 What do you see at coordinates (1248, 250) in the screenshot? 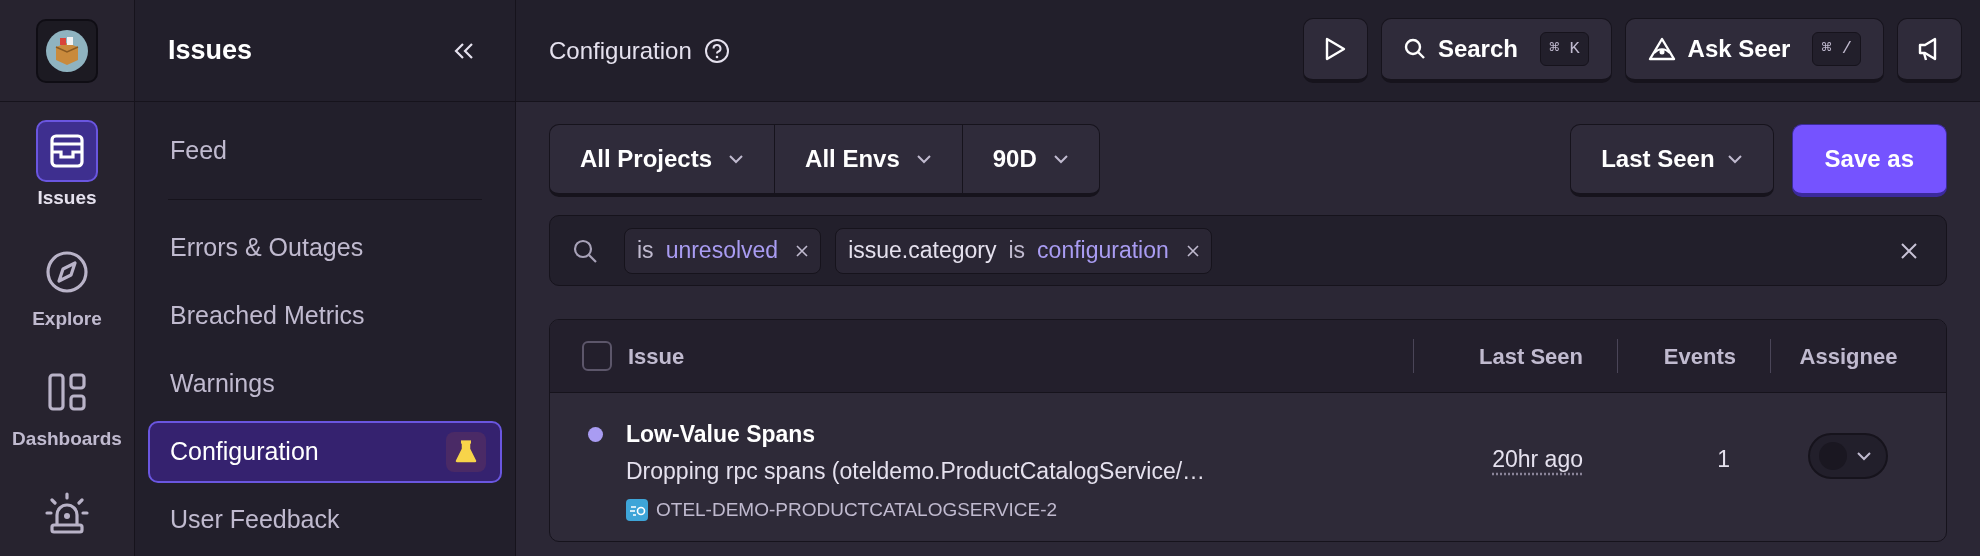
I see `search-bar: is unresolved issue.category is configuration` at bounding box center [1248, 250].